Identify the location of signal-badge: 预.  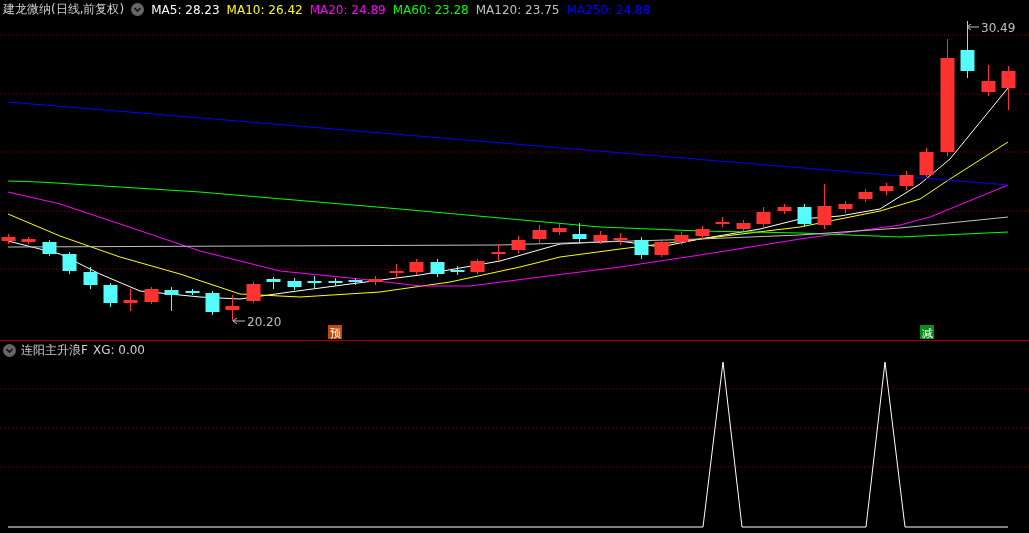
(335, 333).